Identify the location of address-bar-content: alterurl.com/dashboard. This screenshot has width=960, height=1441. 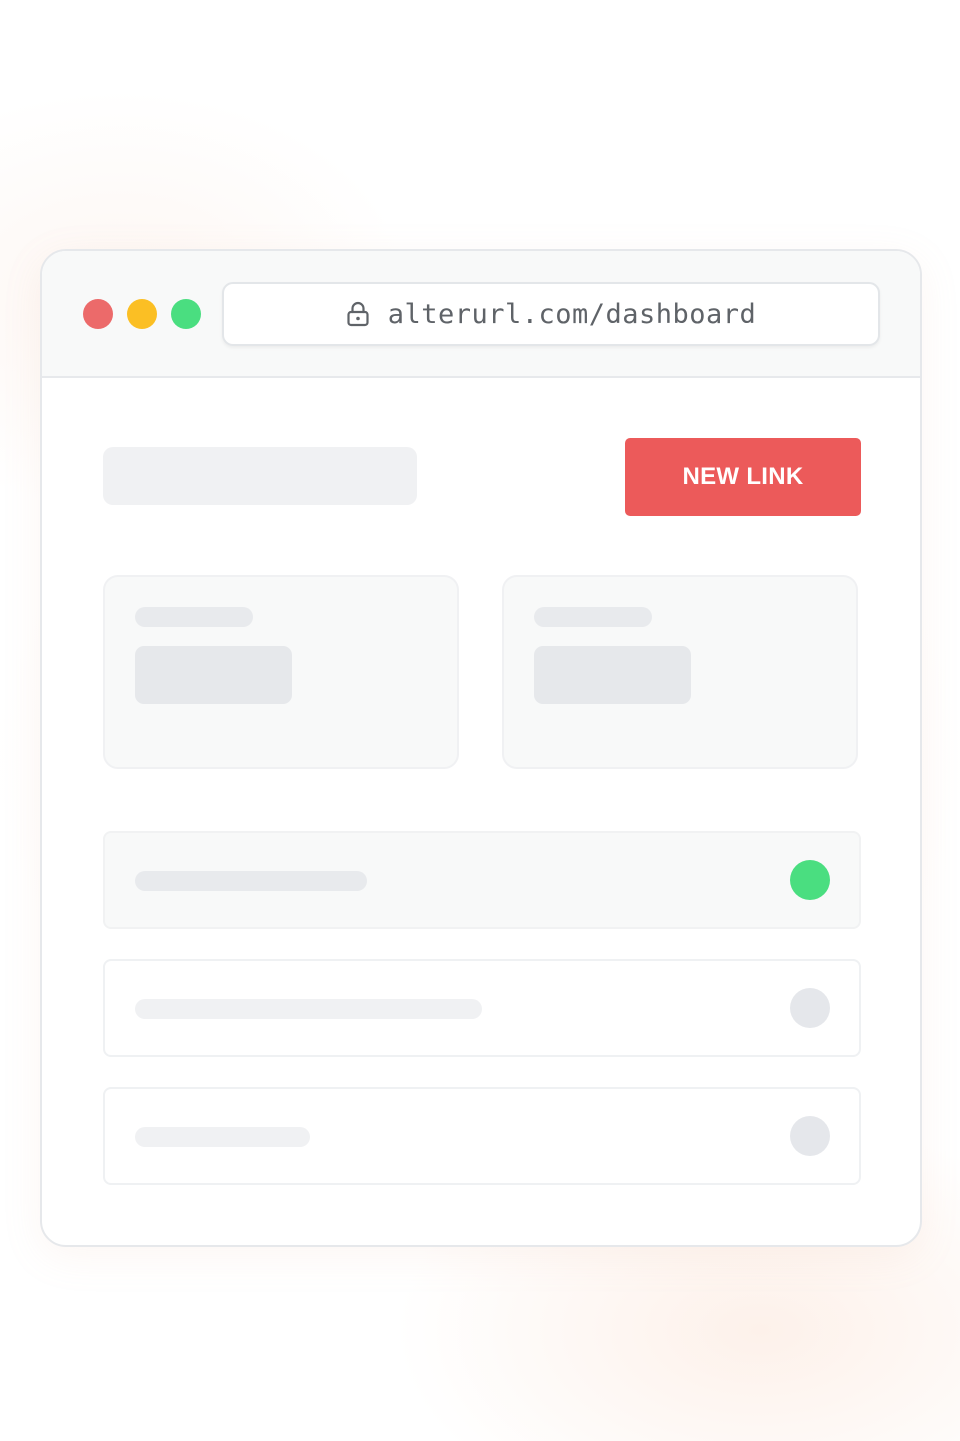
(551, 314).